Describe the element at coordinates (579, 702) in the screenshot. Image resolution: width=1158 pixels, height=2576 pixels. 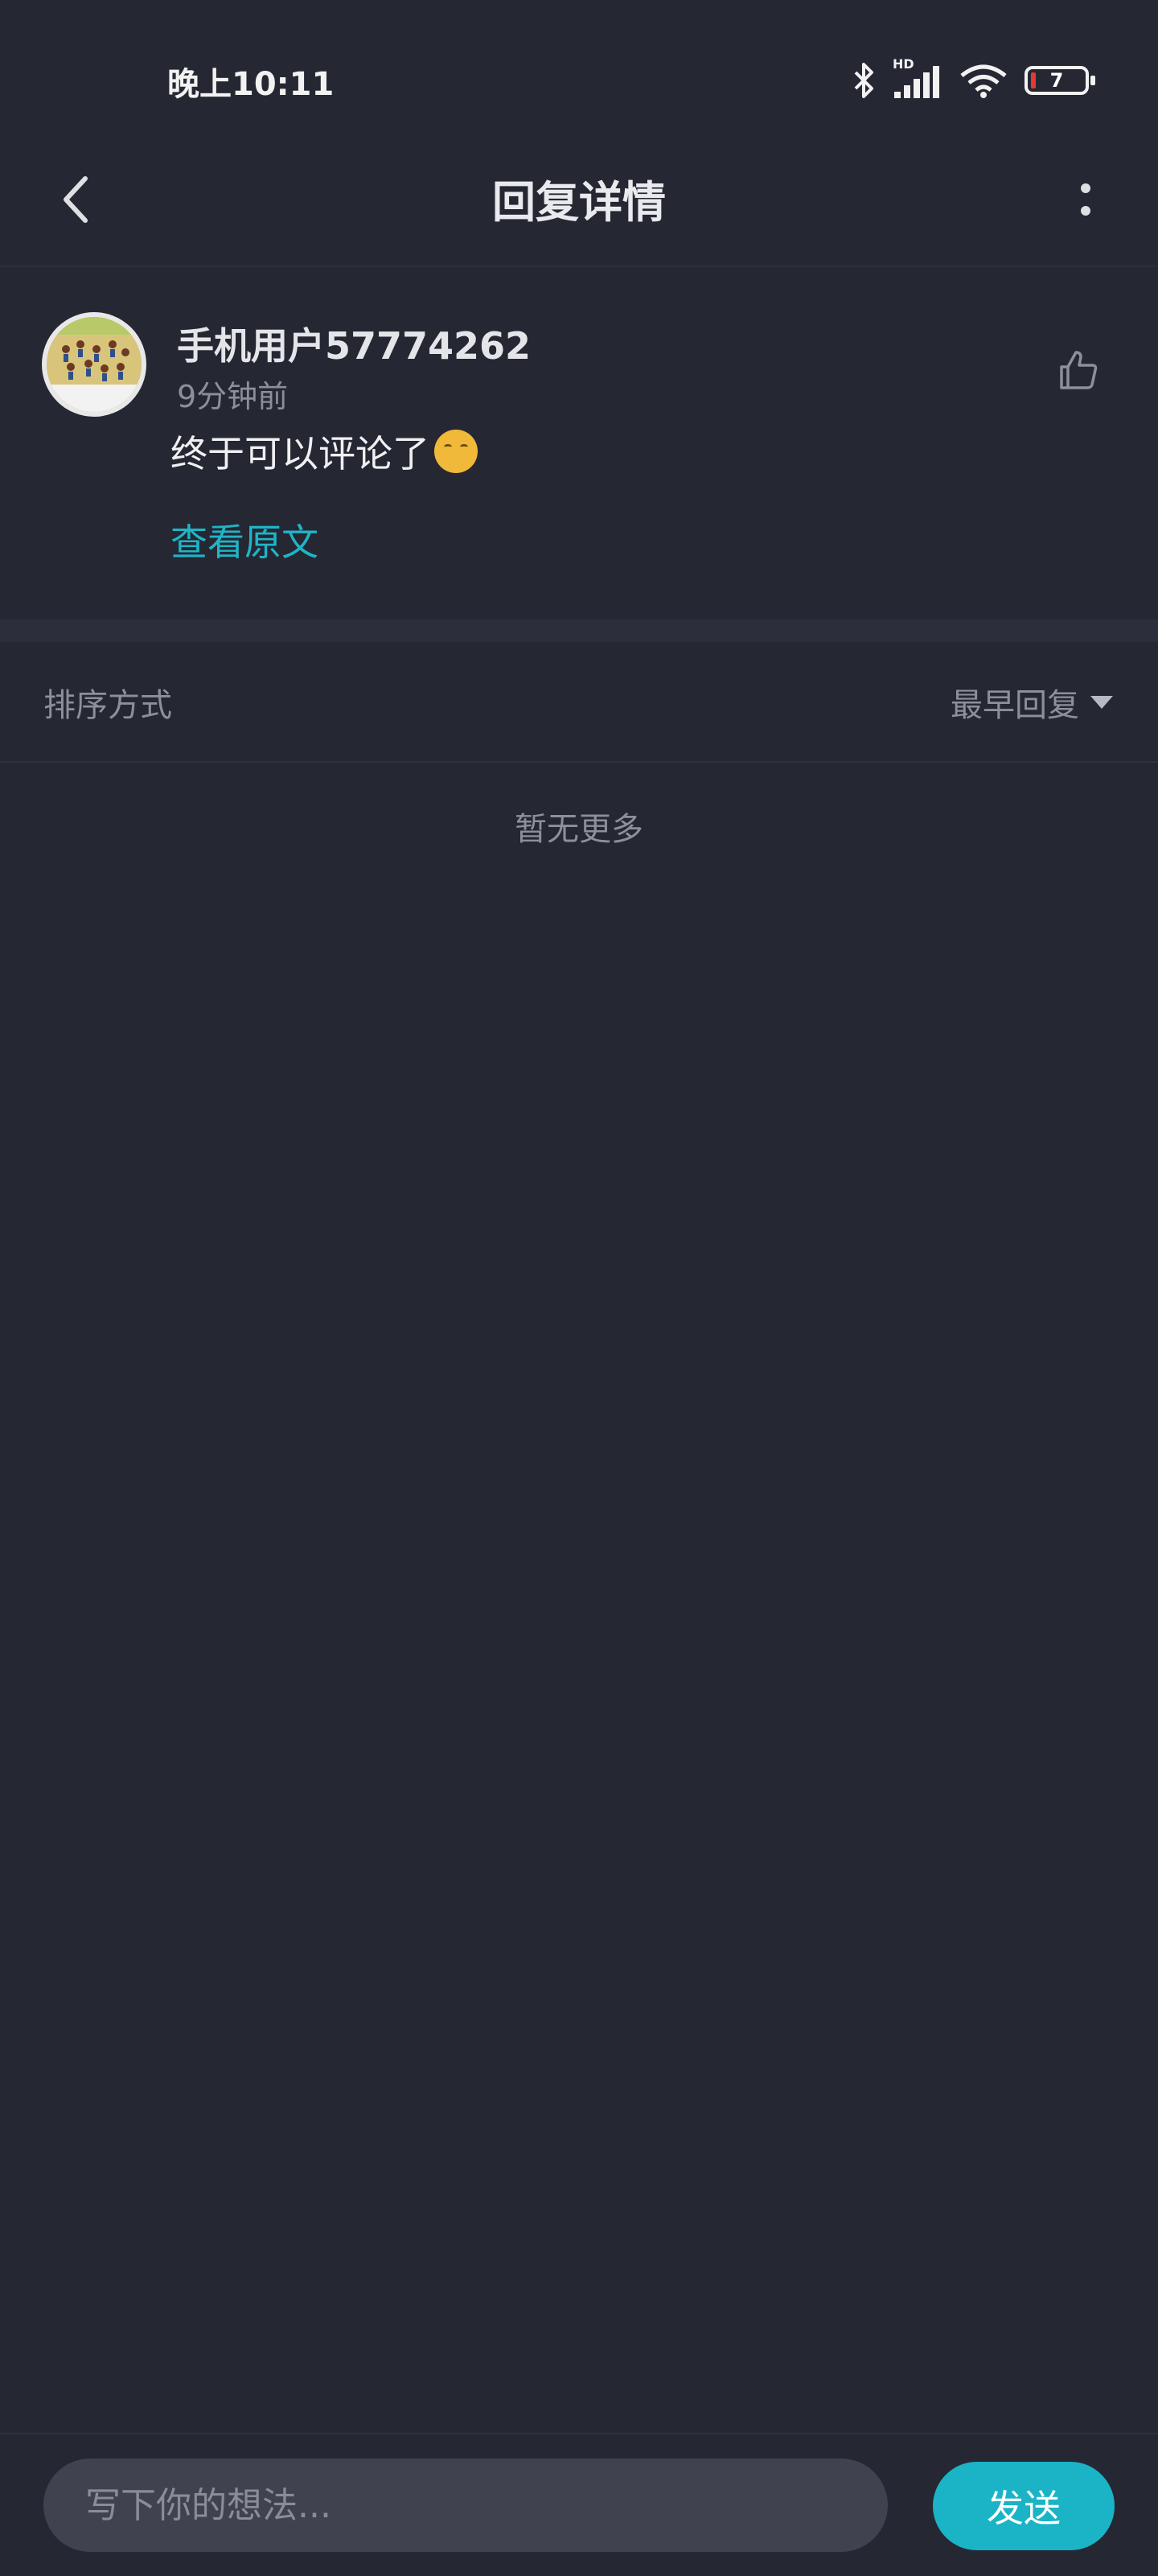
I see `sort-bar: 排序方式 最早回复` at that location.